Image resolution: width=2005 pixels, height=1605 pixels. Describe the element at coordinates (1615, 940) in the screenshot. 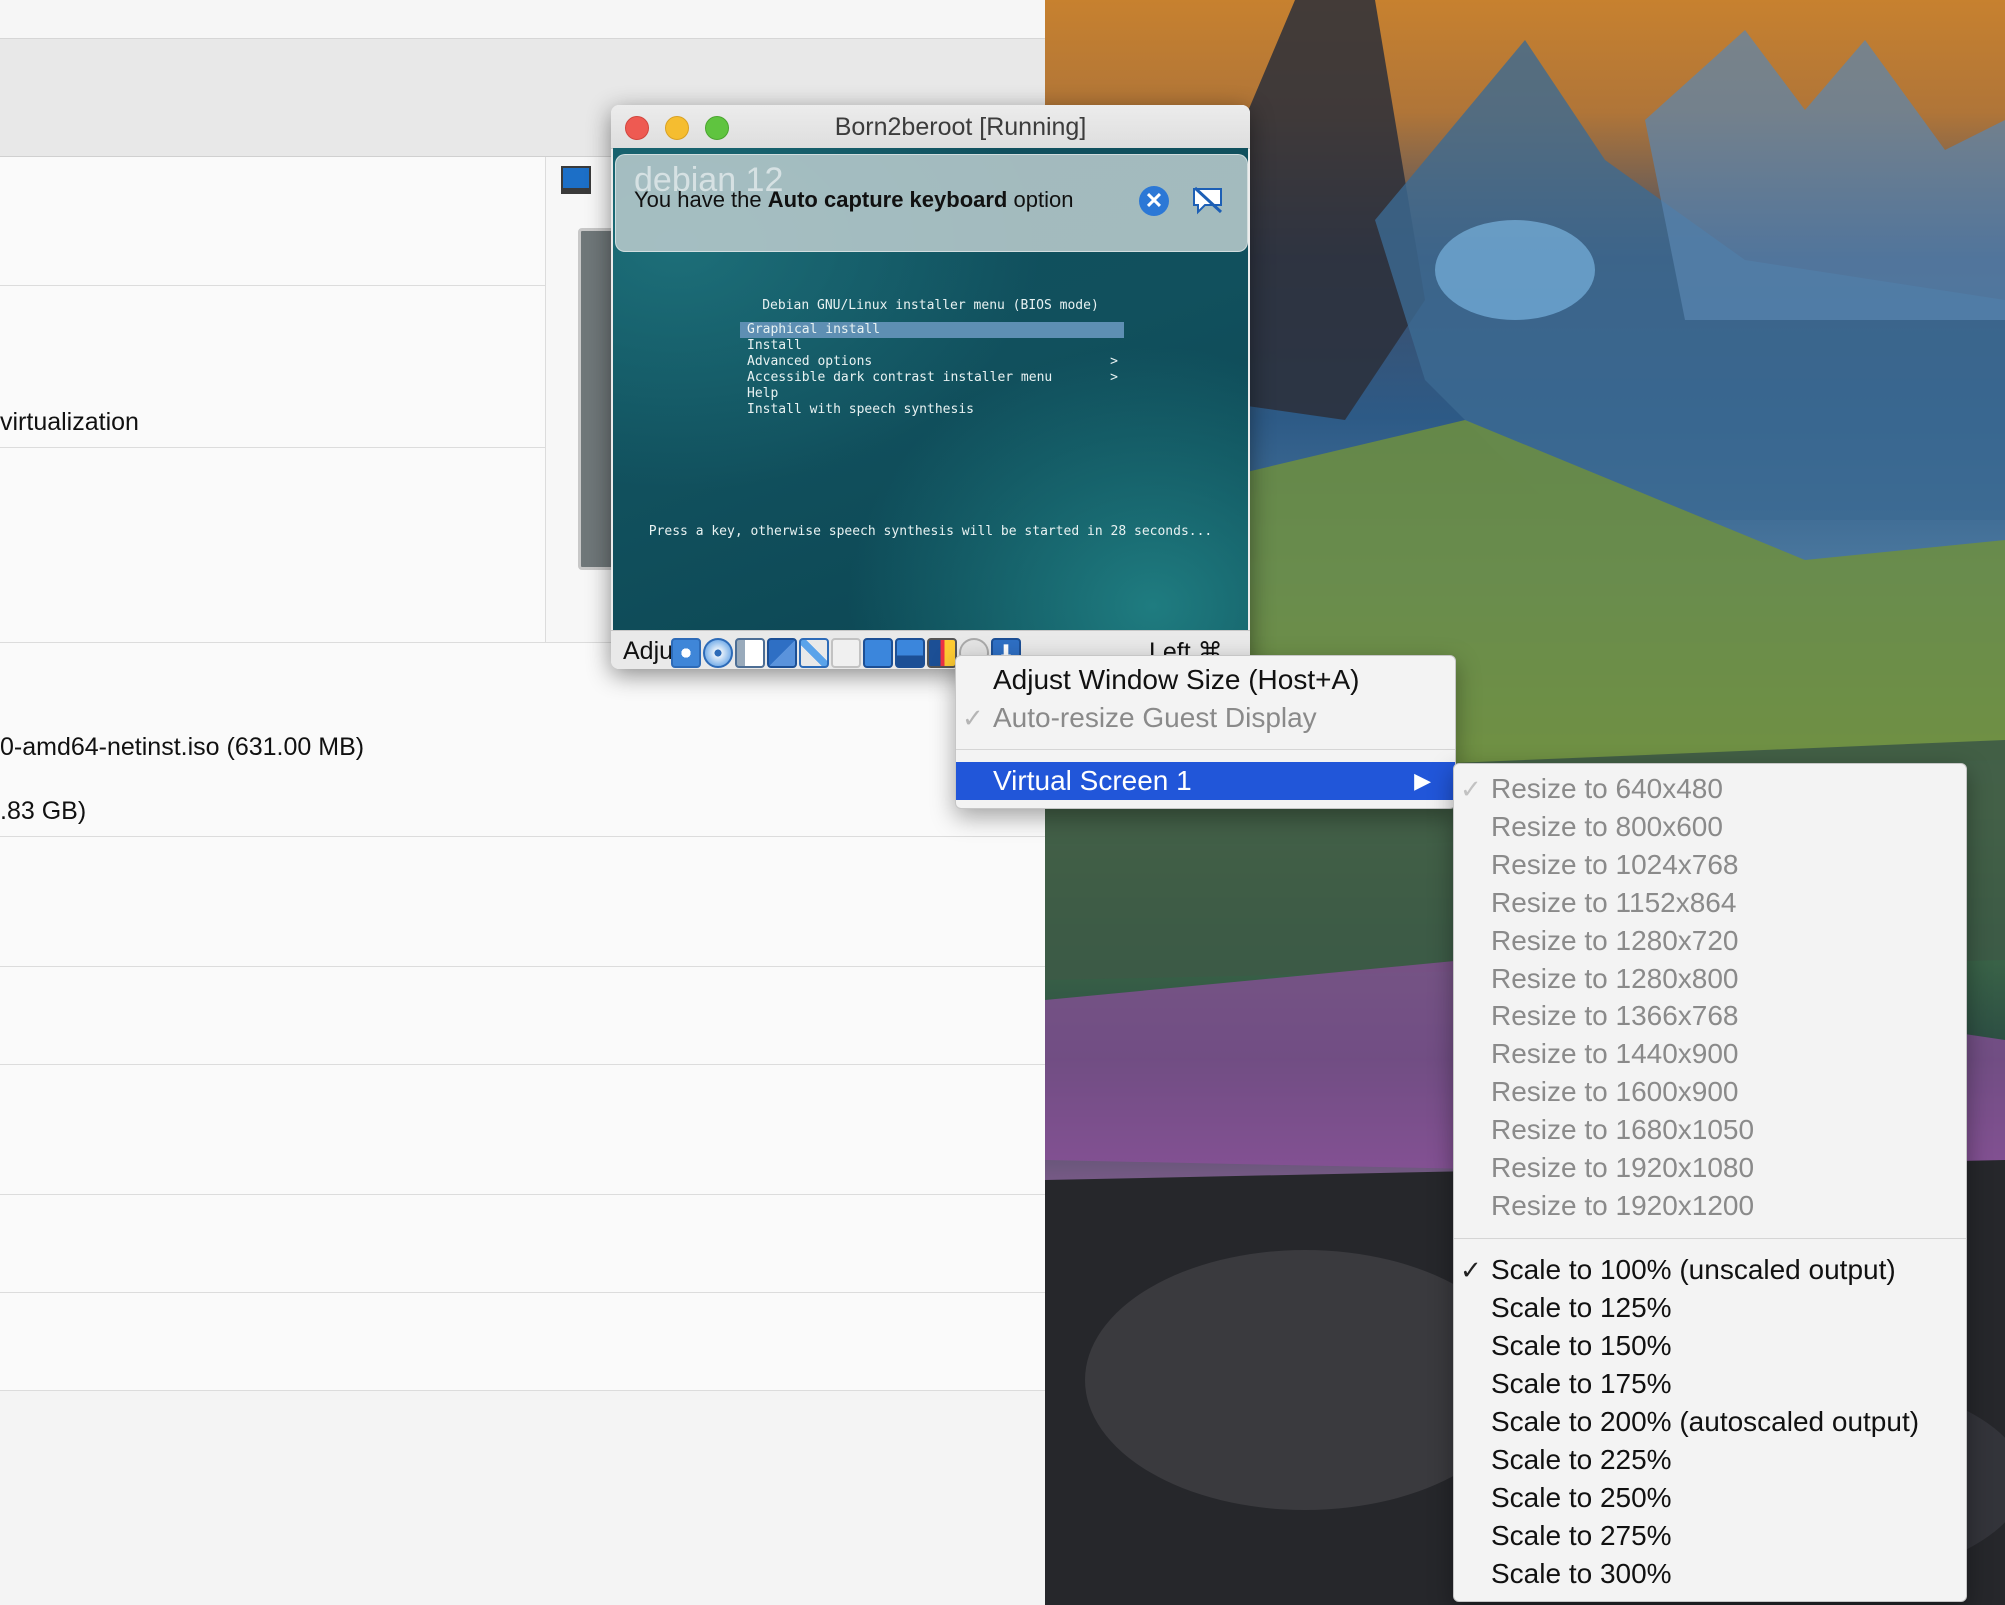

I see `menu-item-label: Resize to 1280x720` at that location.